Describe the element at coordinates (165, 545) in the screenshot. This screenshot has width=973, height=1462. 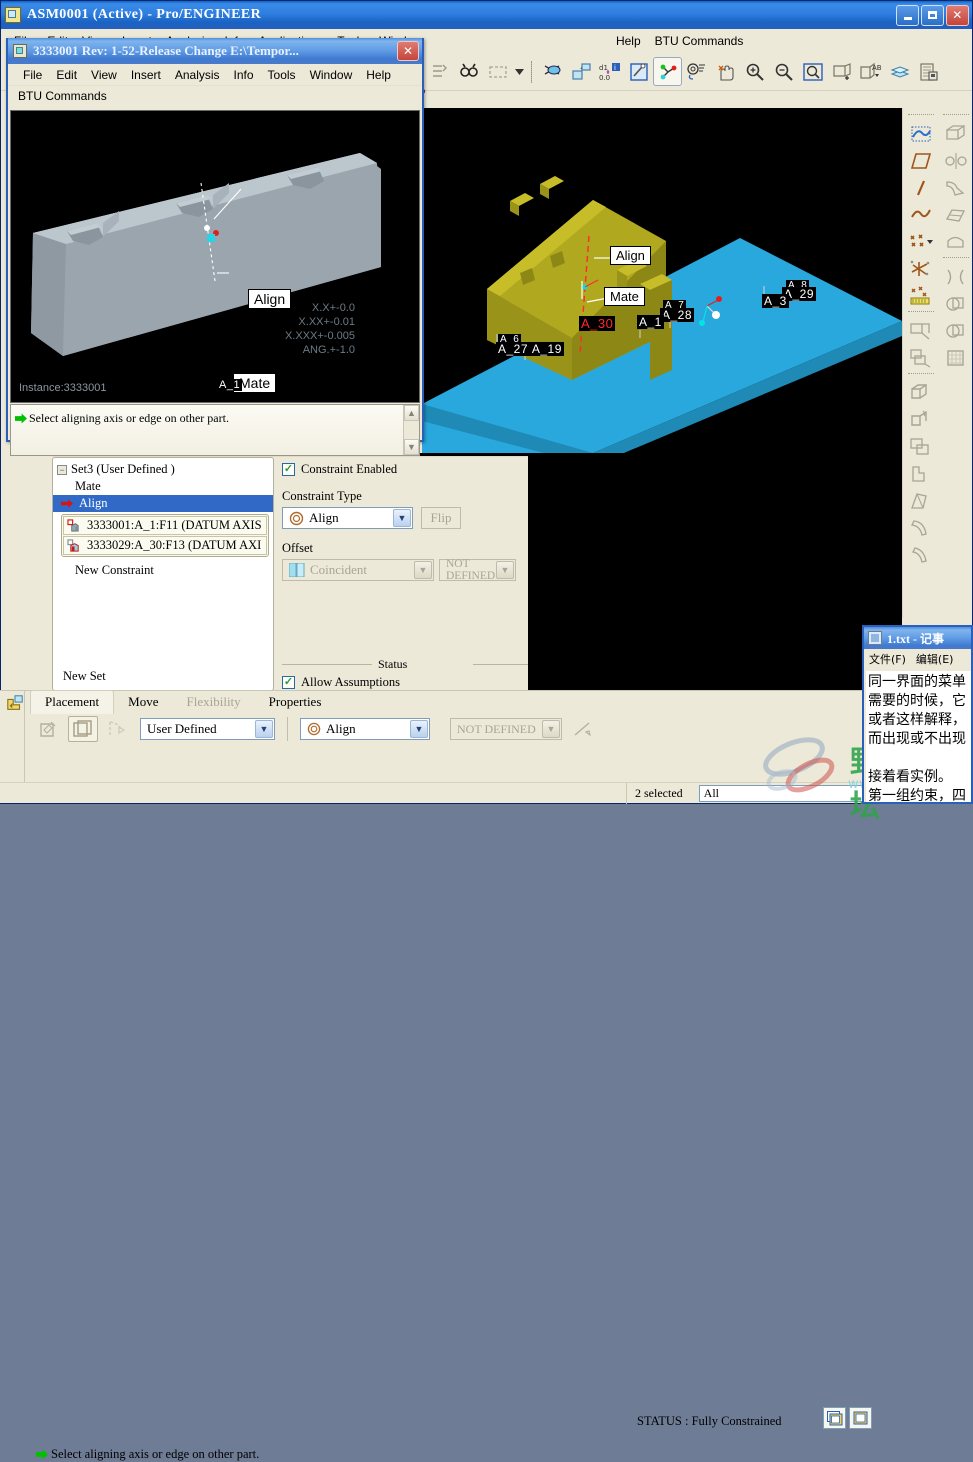
I see `reference-row-2: 3333029:A_30:F13 (DATUM AXI` at that location.